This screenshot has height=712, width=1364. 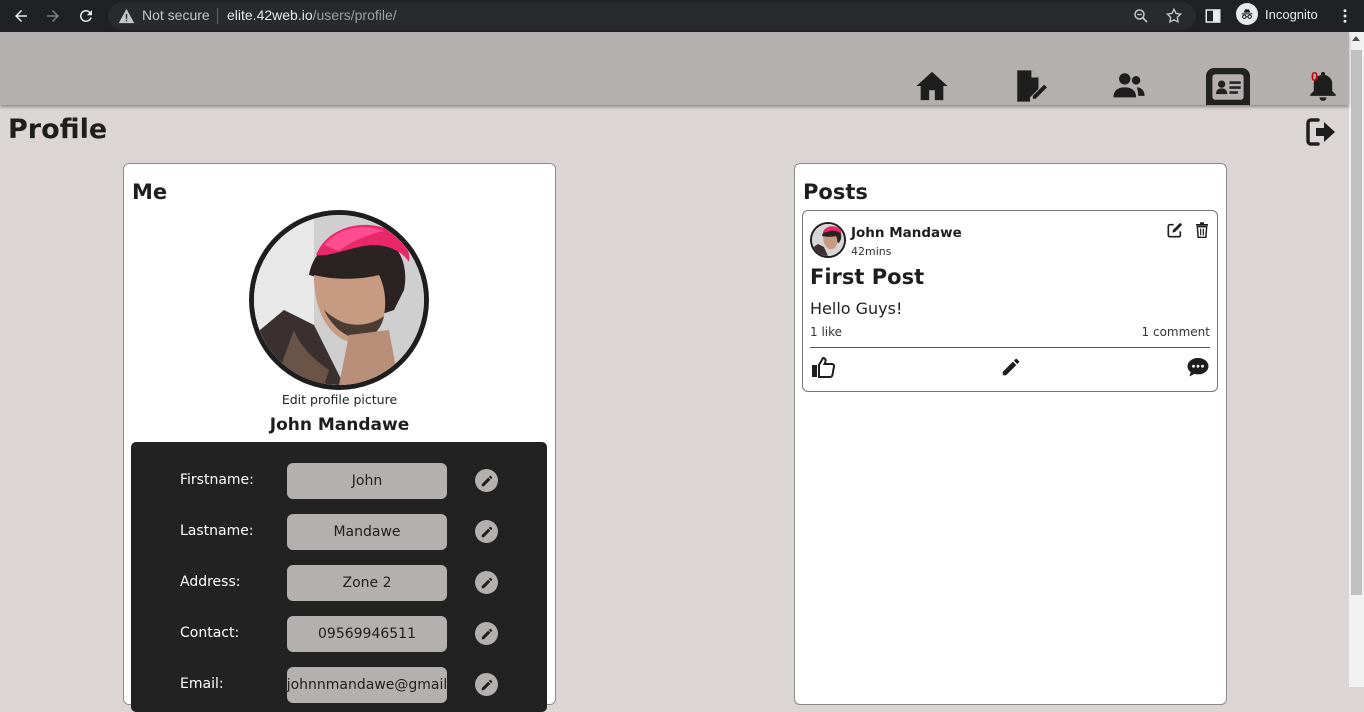 What do you see at coordinates (652, 16) in the screenshot?
I see `address-bar: Not secure elite.42web.io/users/profile/` at bounding box center [652, 16].